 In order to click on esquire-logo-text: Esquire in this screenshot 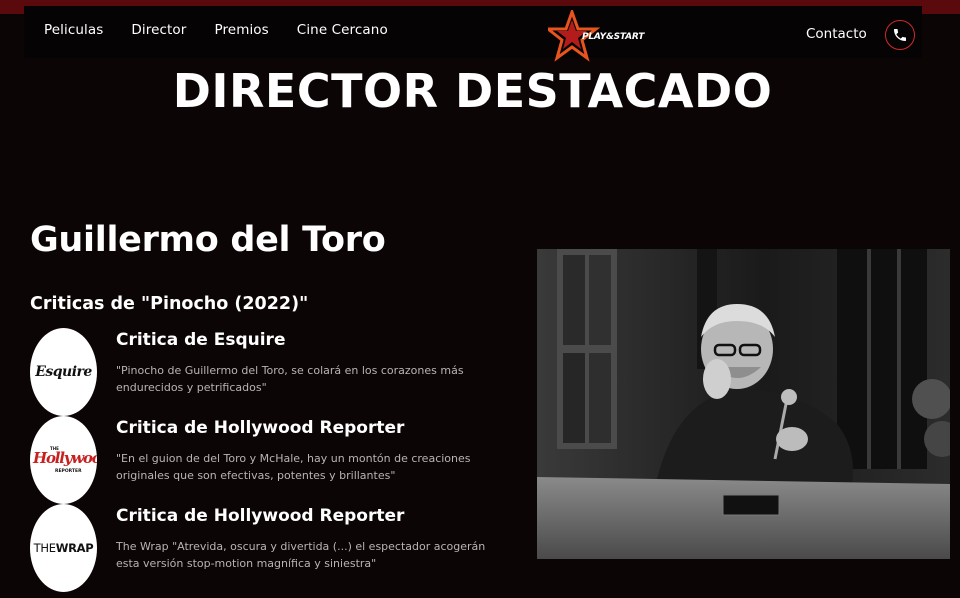, I will do `click(63, 372)`.